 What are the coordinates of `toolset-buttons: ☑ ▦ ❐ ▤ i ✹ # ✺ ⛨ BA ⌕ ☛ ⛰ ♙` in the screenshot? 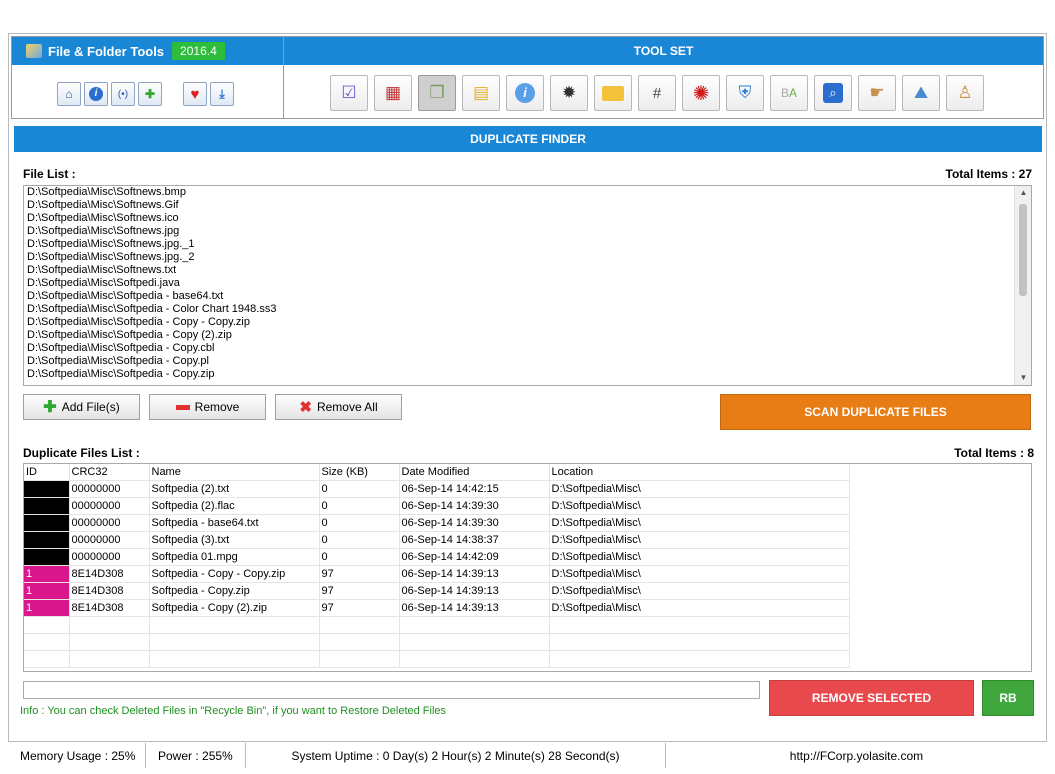 It's located at (657, 93).